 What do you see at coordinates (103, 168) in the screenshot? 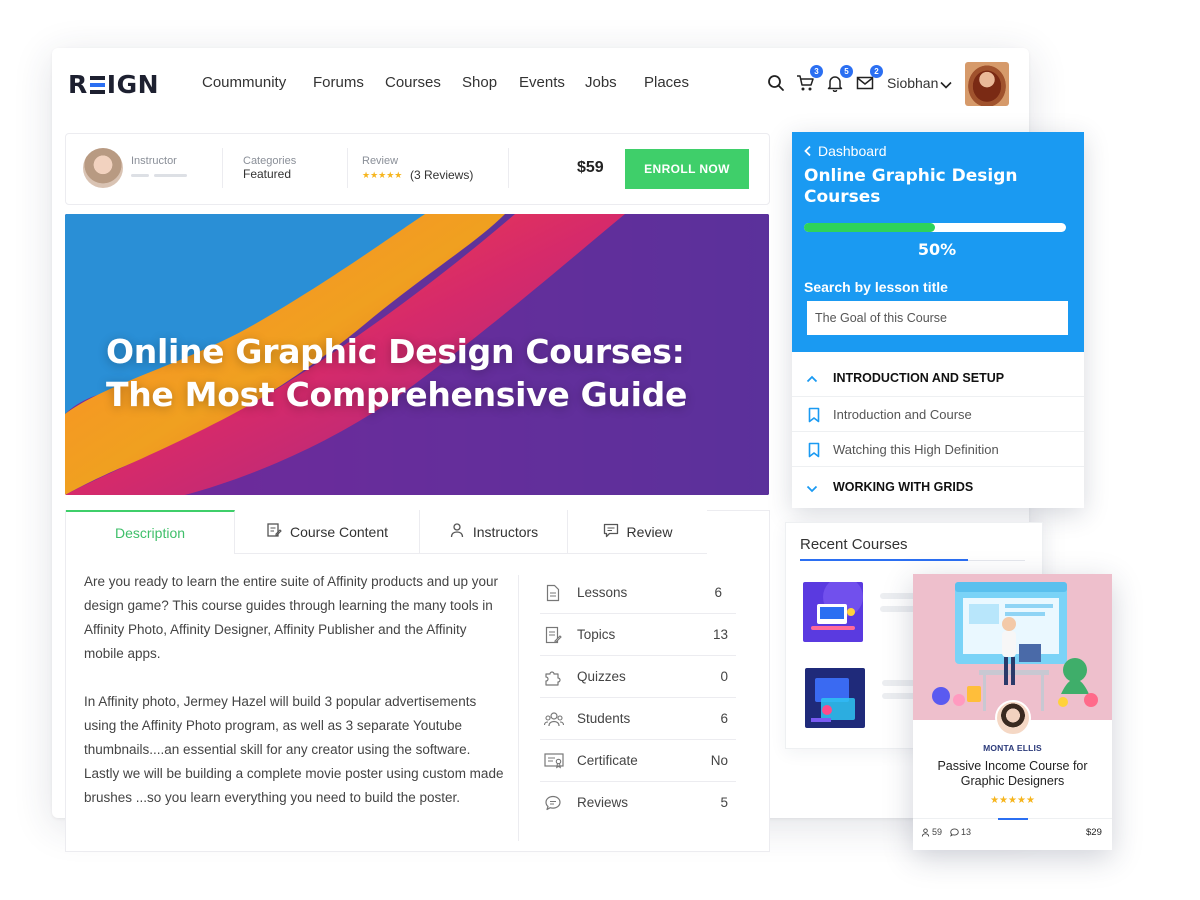
I see `instructor-avatar` at bounding box center [103, 168].